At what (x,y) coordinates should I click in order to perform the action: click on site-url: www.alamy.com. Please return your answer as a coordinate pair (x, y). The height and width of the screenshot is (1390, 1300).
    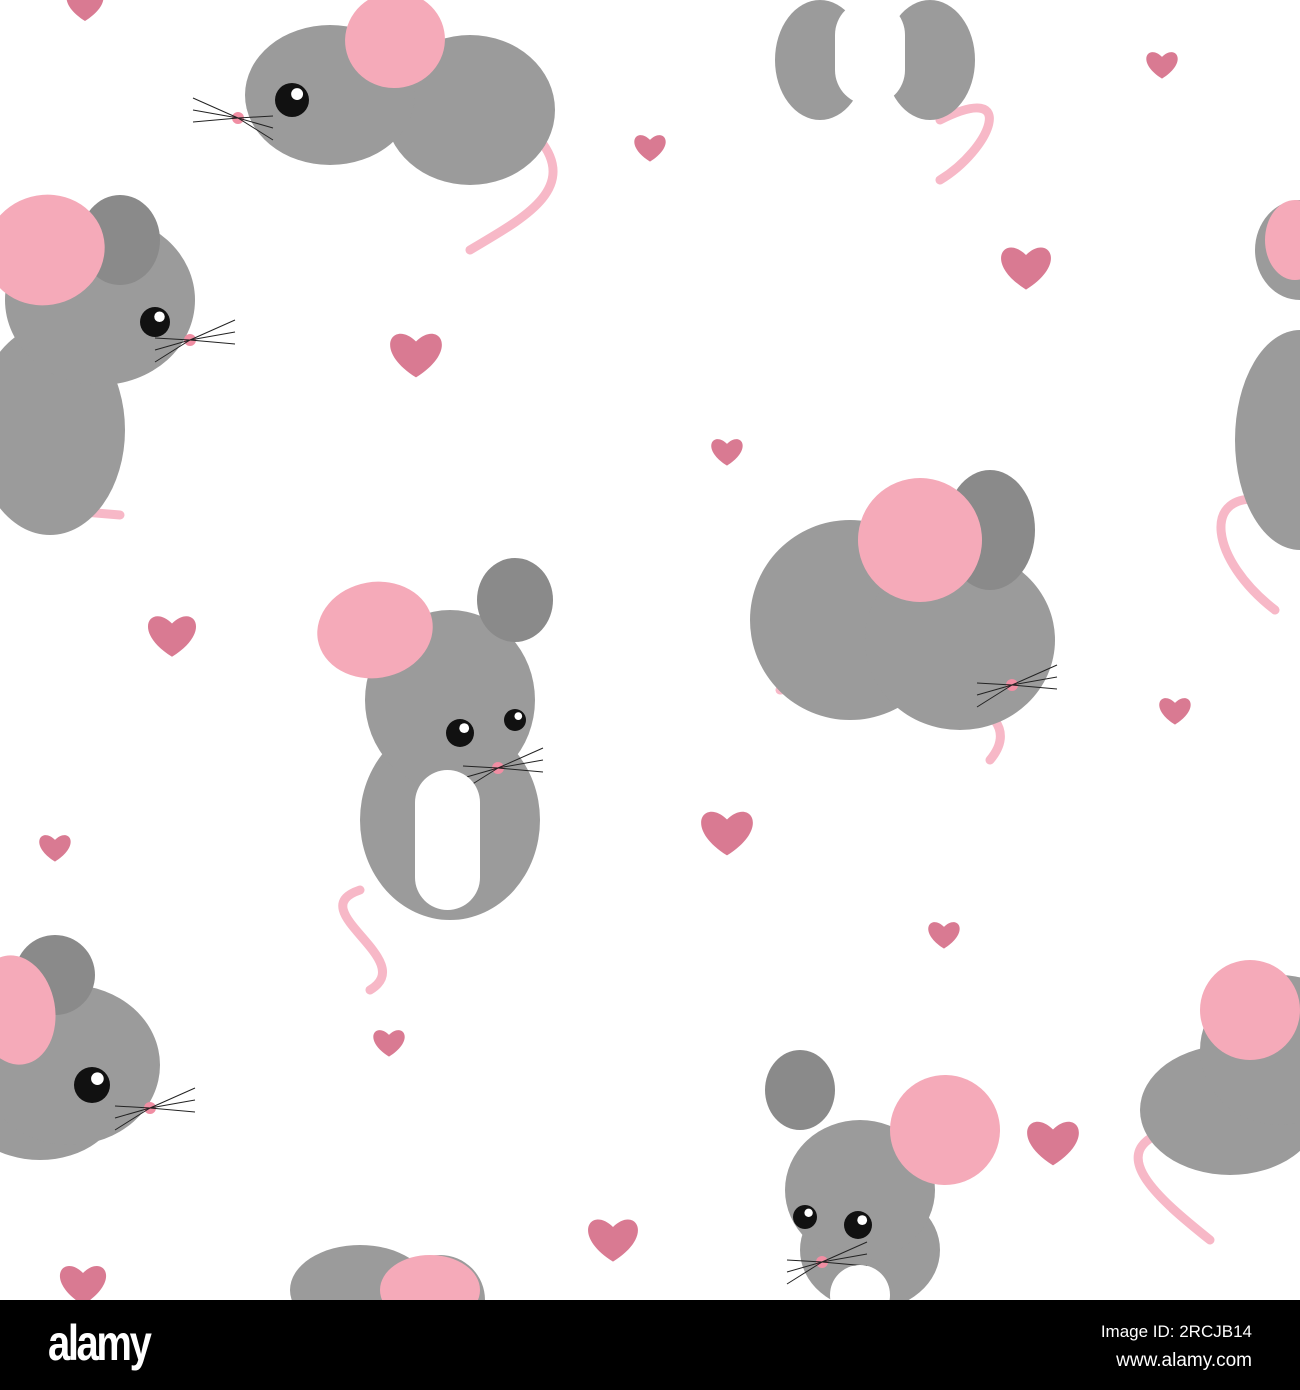
    Looking at the image, I should click on (1184, 1360).